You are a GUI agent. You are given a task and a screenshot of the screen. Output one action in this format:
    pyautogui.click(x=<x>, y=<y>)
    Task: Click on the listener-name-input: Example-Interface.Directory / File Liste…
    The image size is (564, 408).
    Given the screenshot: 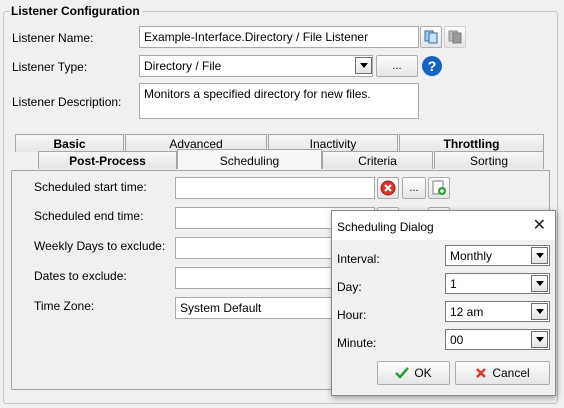 What is the action you would take?
    pyautogui.click(x=279, y=37)
    